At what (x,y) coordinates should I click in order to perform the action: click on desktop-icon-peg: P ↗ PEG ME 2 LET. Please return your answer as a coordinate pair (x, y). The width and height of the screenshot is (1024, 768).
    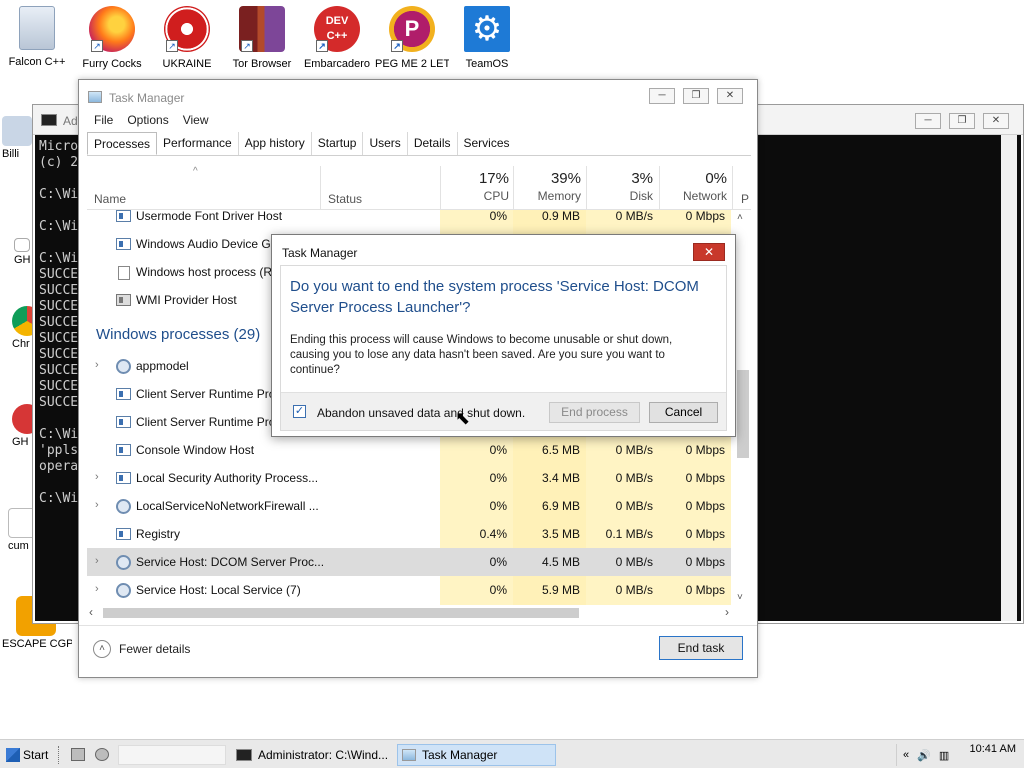
    Looking at the image, I should click on (412, 38).